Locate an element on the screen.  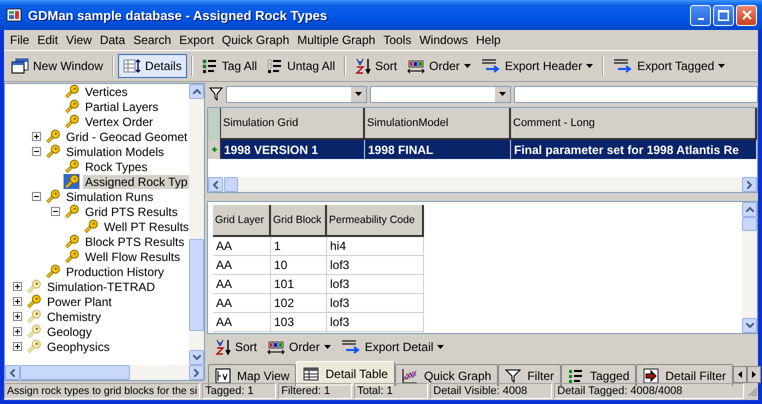
menu-item: Quick Graph is located at coordinates (256, 40).